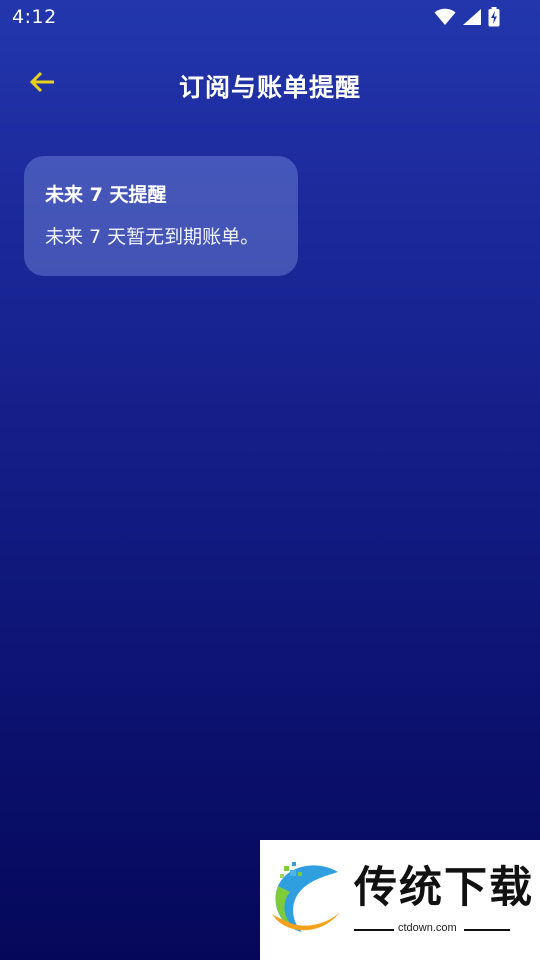 Image resolution: width=540 pixels, height=960 pixels. I want to click on watermark: 传统下载 ctdown.com, so click(400, 900).